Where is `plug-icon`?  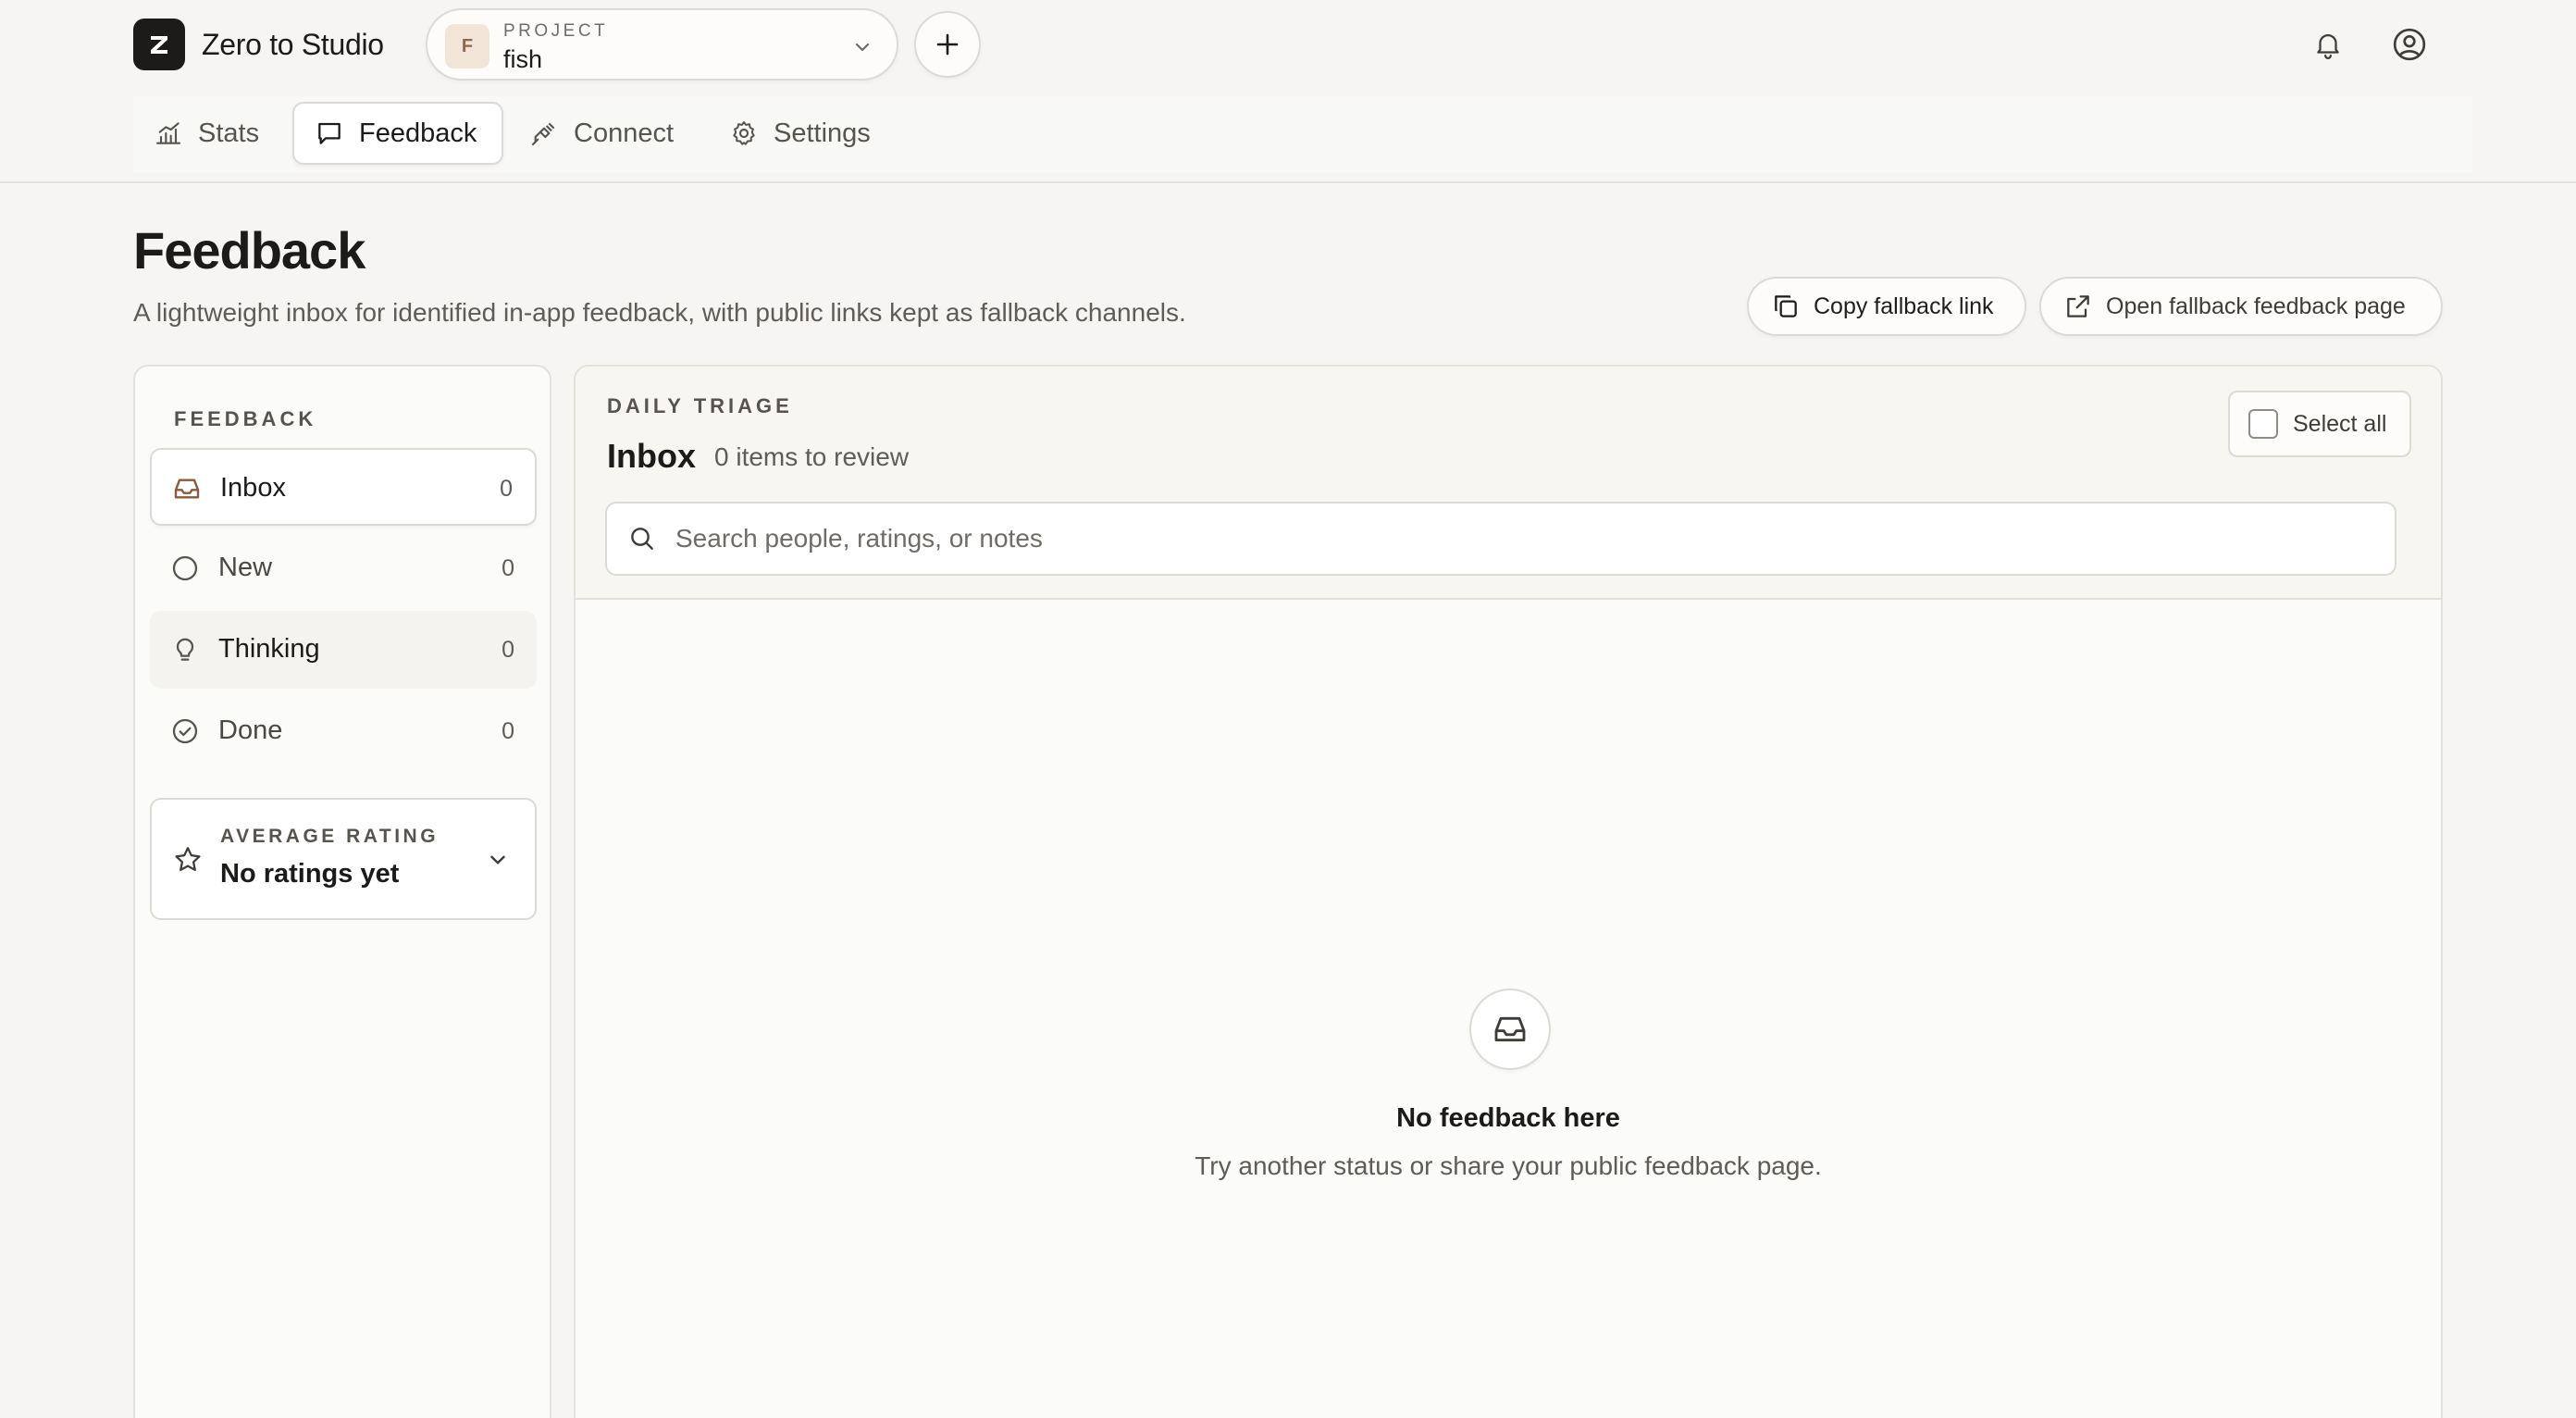 plug-icon is located at coordinates (543, 134).